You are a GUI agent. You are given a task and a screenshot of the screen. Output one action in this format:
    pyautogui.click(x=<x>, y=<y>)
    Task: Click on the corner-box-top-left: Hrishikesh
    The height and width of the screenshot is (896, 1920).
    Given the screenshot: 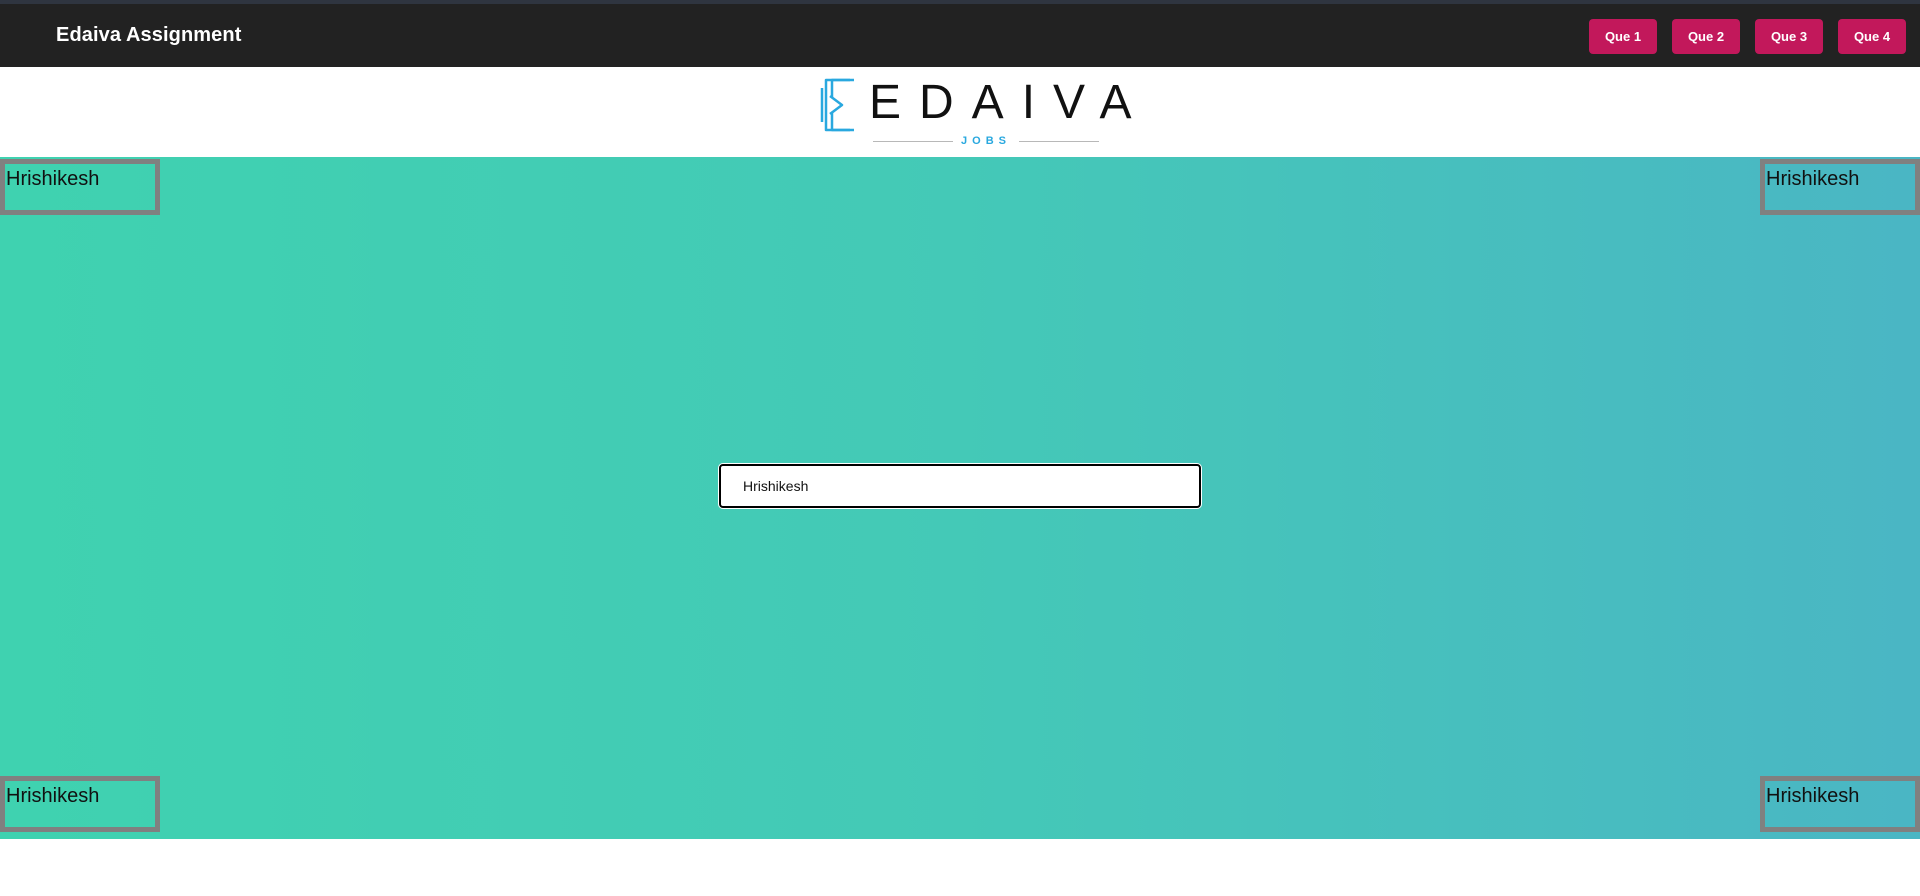 What is the action you would take?
    pyautogui.click(x=80, y=187)
    